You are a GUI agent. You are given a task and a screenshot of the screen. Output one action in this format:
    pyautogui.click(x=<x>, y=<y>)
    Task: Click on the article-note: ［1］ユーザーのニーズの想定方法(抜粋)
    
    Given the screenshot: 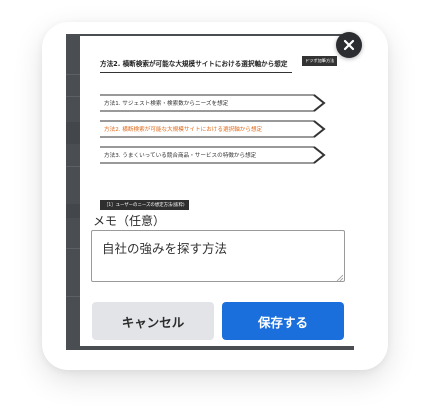 What is the action you would take?
    pyautogui.click(x=144, y=205)
    